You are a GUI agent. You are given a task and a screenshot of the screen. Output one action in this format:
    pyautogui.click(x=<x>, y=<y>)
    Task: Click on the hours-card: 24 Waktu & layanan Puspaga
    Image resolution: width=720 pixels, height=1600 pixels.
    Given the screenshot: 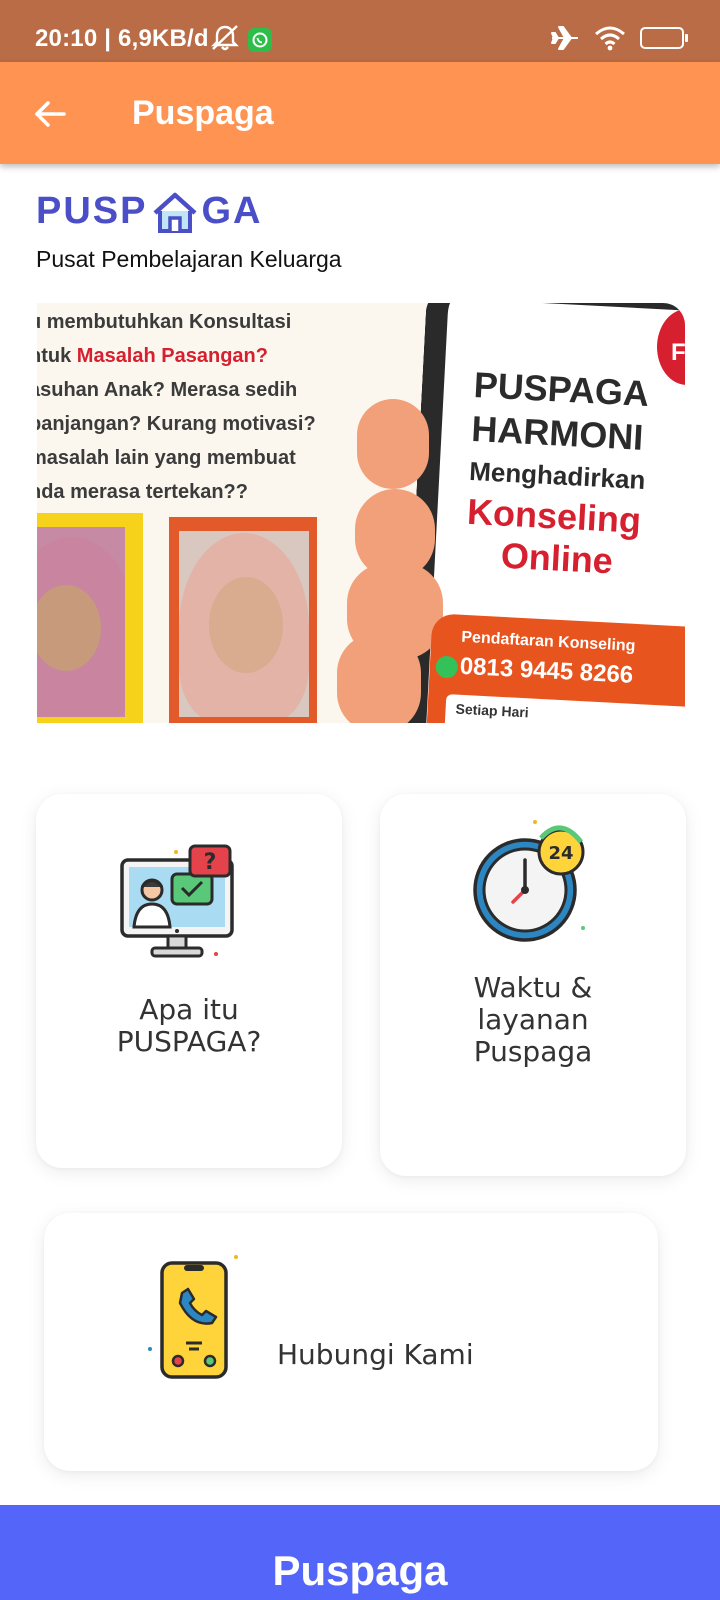 What is the action you would take?
    pyautogui.click(x=533, y=985)
    